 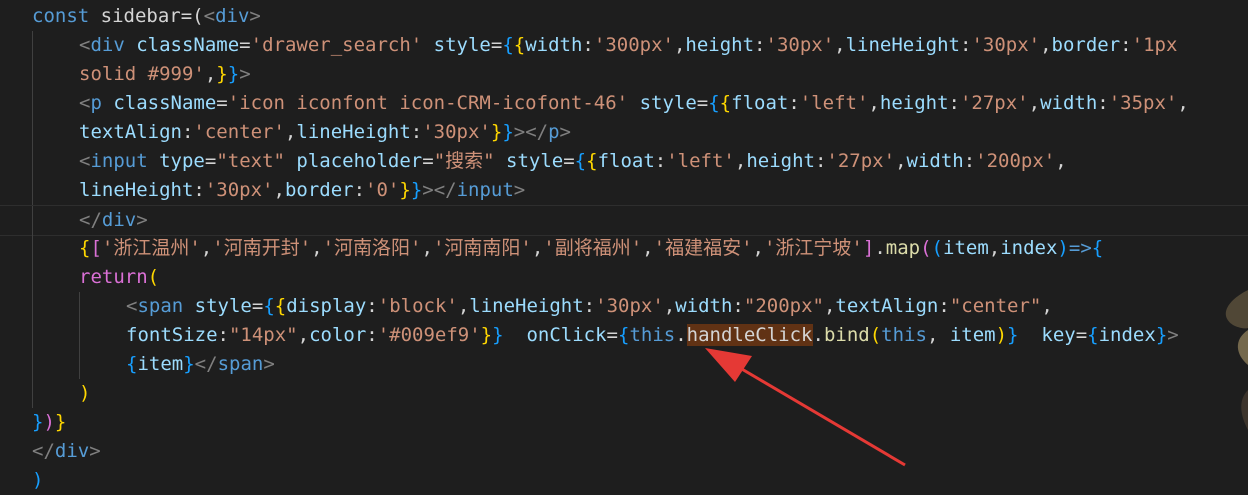 What do you see at coordinates (704, 306) in the screenshot?
I see `code-token: width` at bounding box center [704, 306].